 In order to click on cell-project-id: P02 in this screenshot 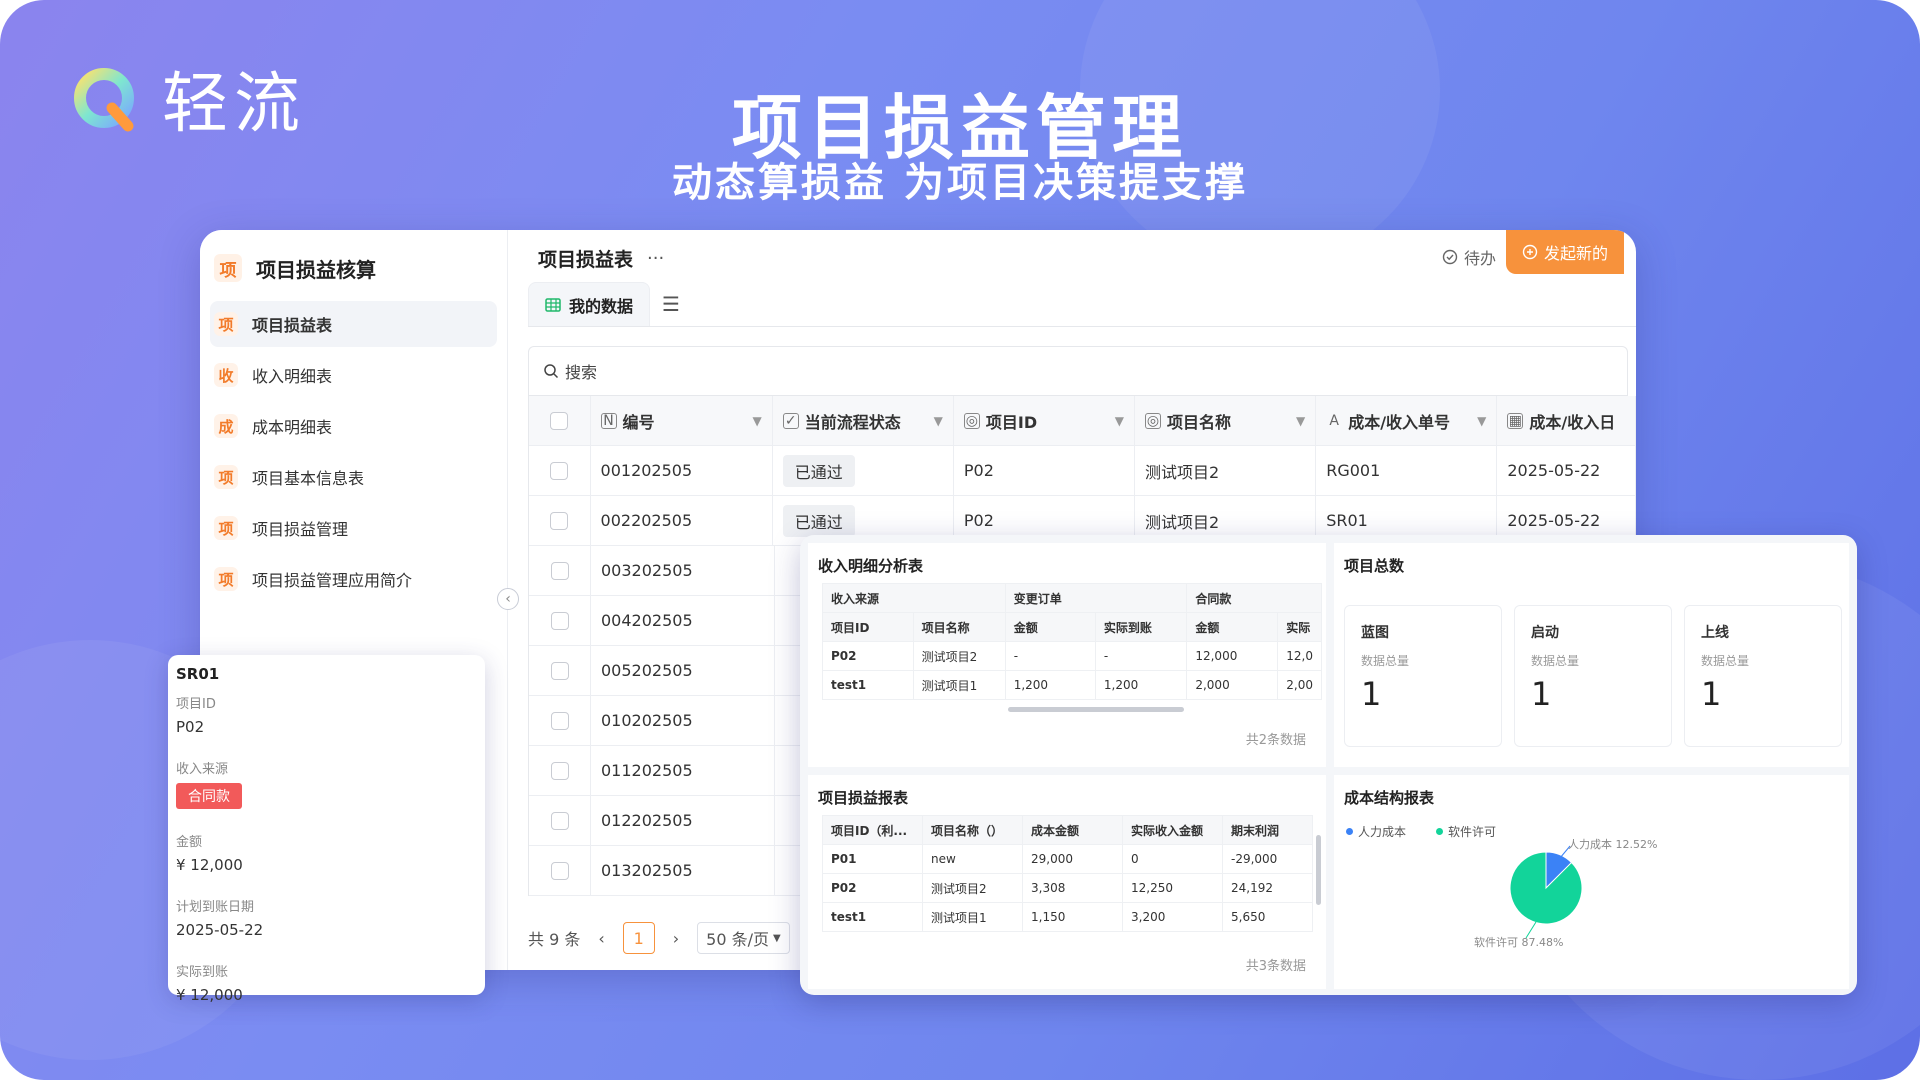, I will do `click(1045, 470)`.